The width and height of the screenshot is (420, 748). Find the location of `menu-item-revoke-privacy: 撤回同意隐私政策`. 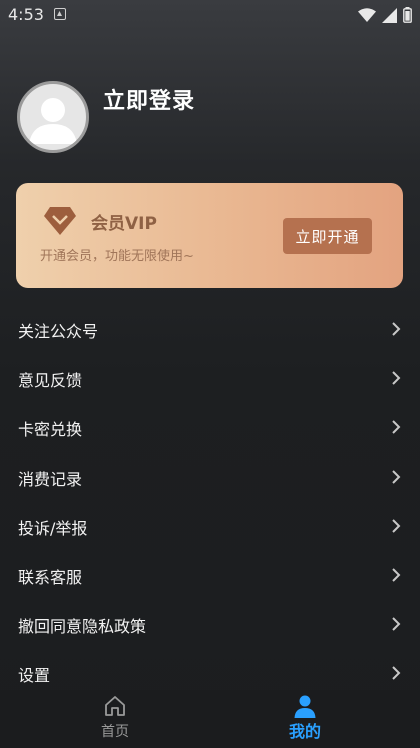

menu-item-revoke-privacy: 撤回同意隐私政策 is located at coordinates (210, 624).